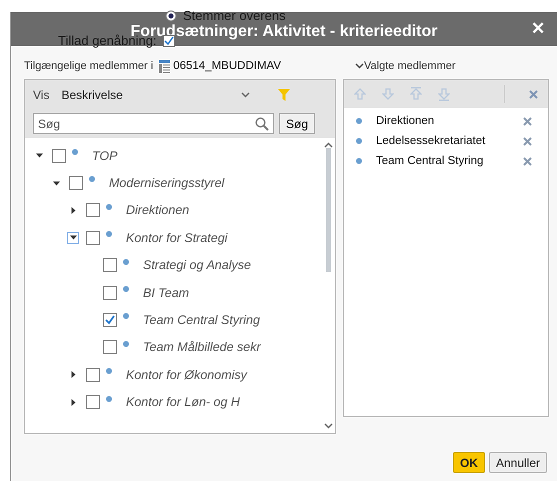  I want to click on selected-member: Ledelsessekretariatet, so click(448, 141).